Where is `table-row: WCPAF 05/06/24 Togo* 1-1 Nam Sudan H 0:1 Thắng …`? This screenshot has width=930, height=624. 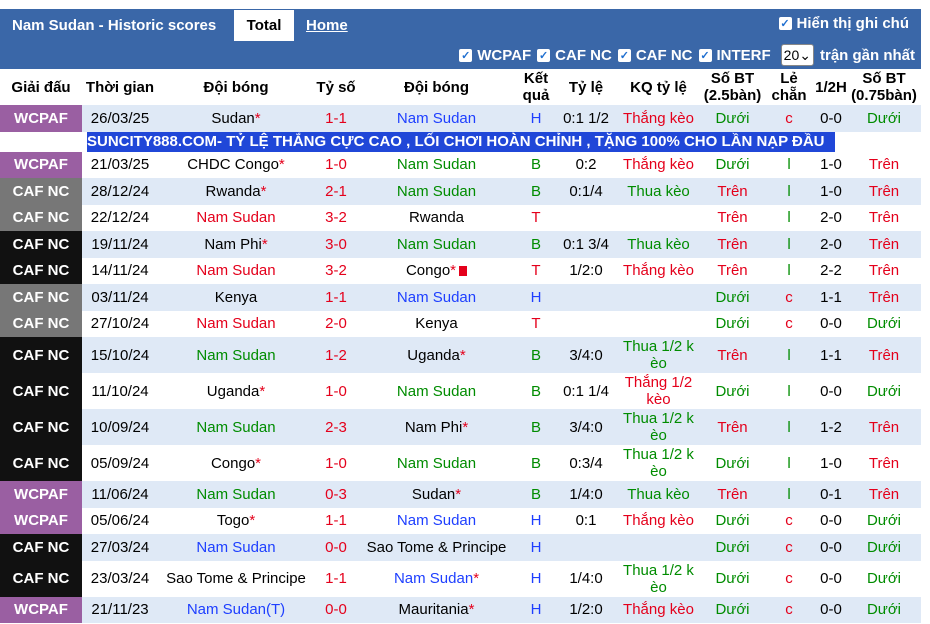 table-row: WCPAF 05/06/24 Togo* 1-1 Nam Sudan H 0:1 Thắng … is located at coordinates (460, 520).